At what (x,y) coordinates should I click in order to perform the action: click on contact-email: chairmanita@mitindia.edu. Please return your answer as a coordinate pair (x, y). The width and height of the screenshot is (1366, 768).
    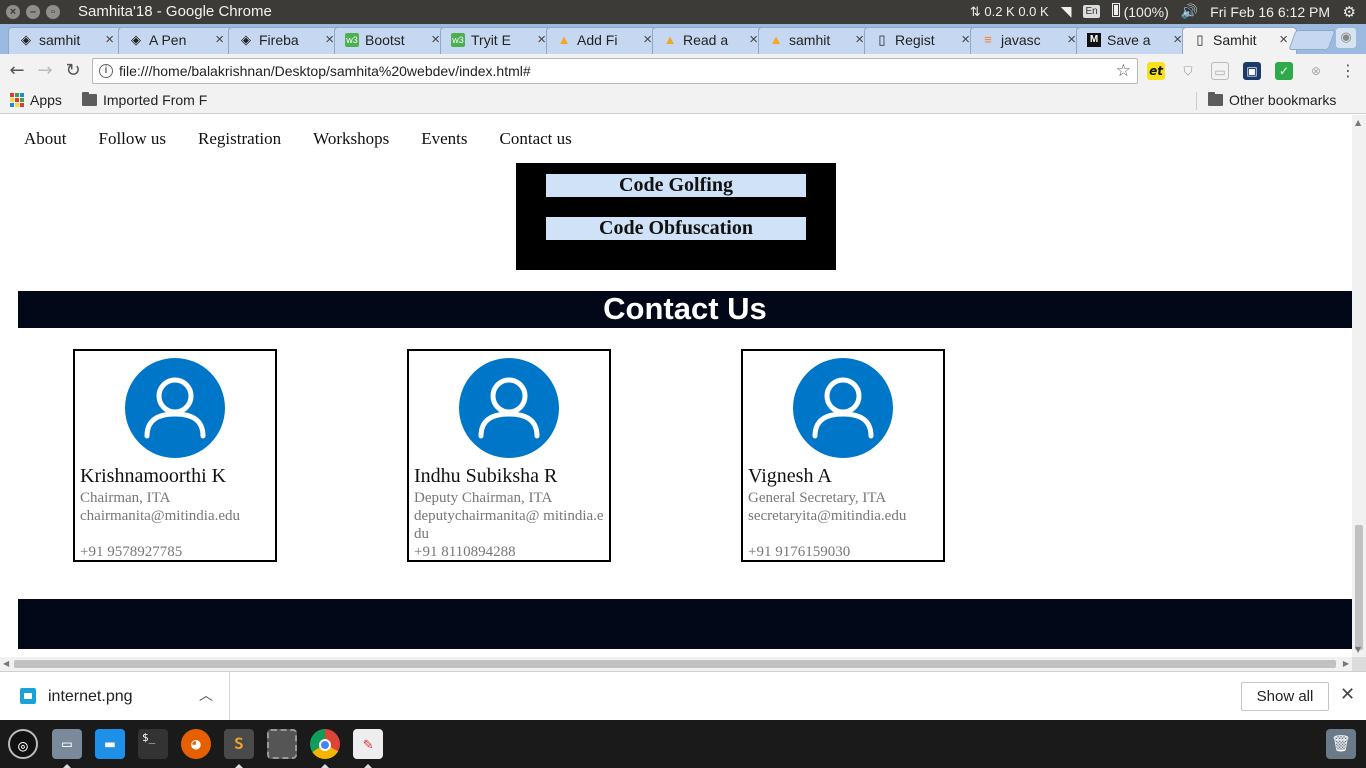
    Looking at the image, I should click on (160, 516).